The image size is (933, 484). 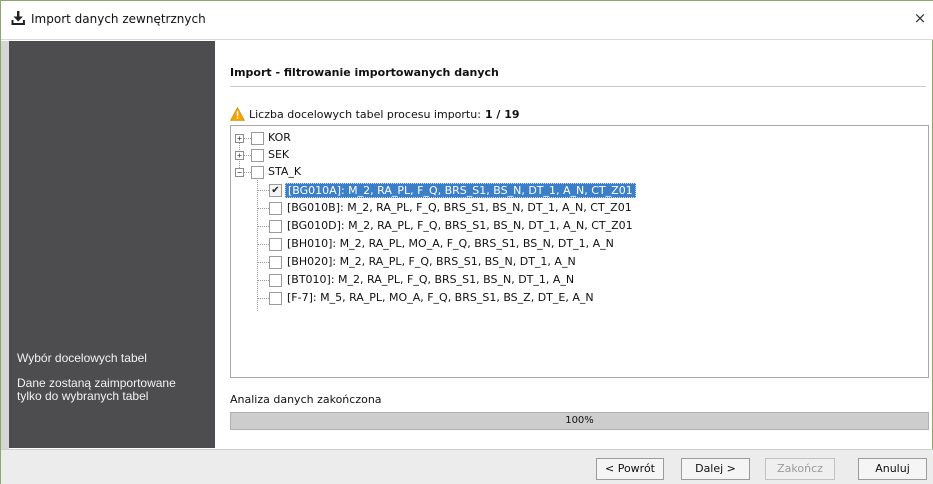 What do you see at coordinates (800, 469) in the screenshot?
I see `finish-button: Zakończ` at bounding box center [800, 469].